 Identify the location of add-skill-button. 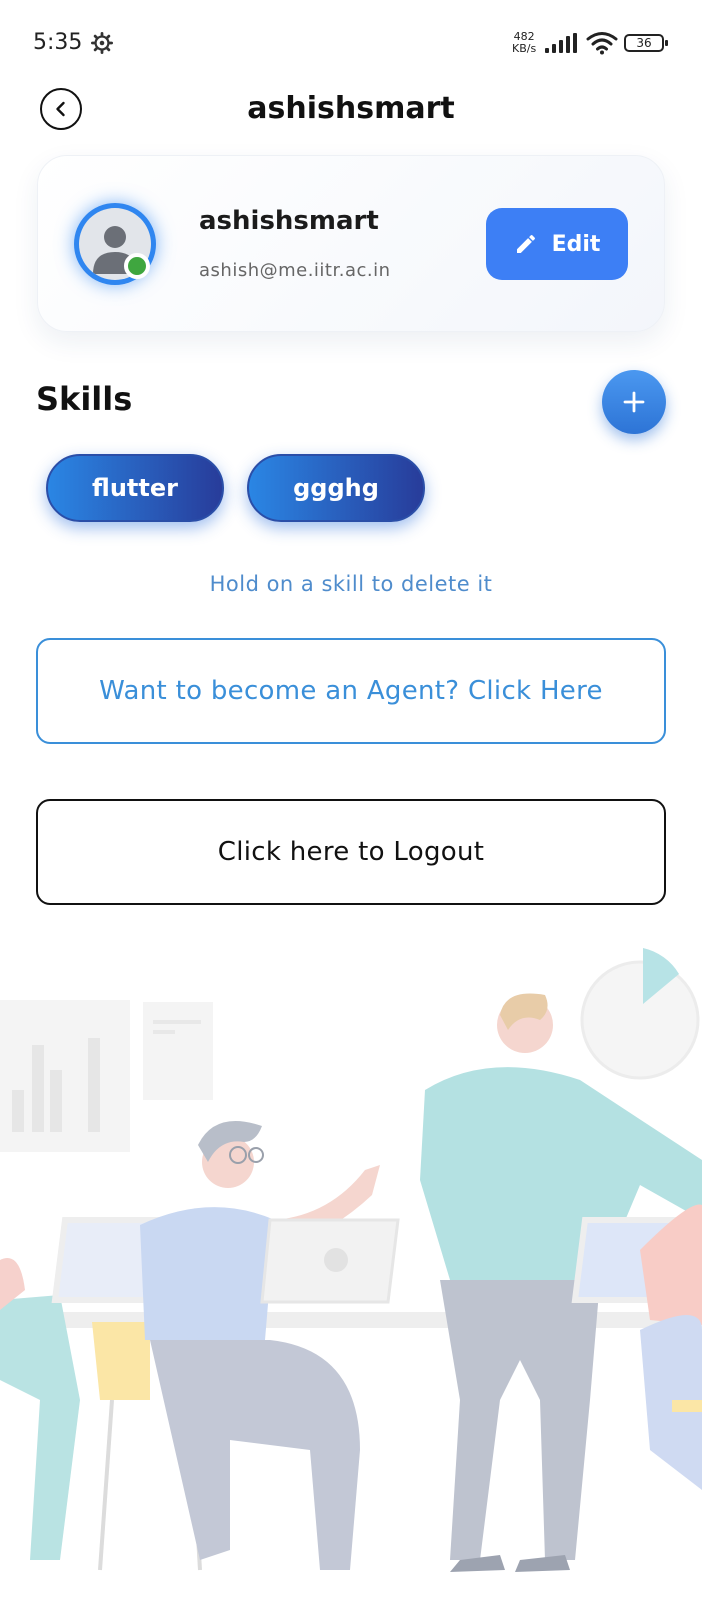
(634, 402).